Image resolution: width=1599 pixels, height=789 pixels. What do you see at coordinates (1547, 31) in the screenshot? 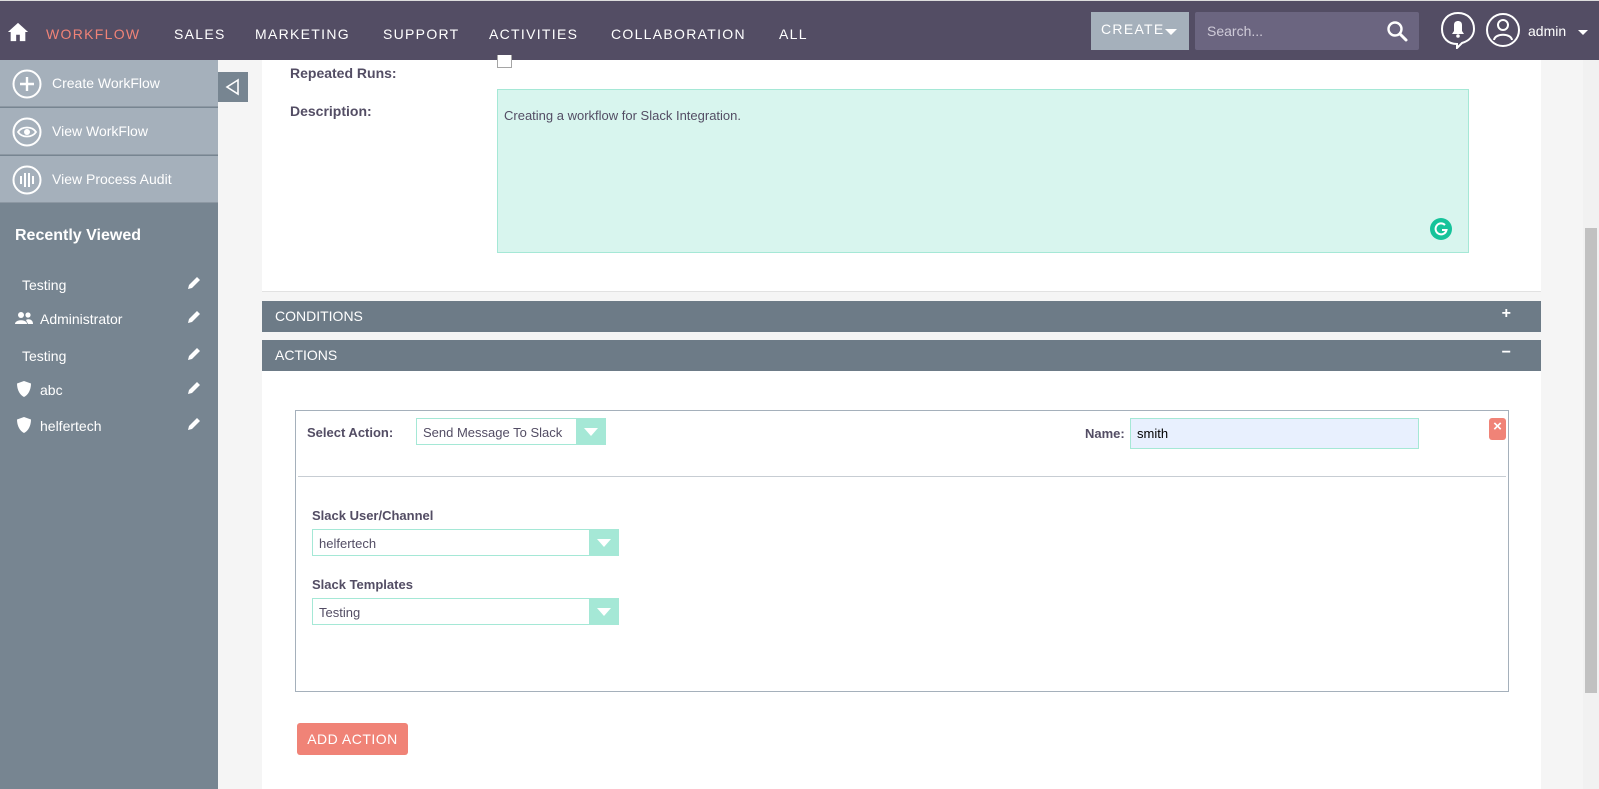
I see `user-name: admin` at bounding box center [1547, 31].